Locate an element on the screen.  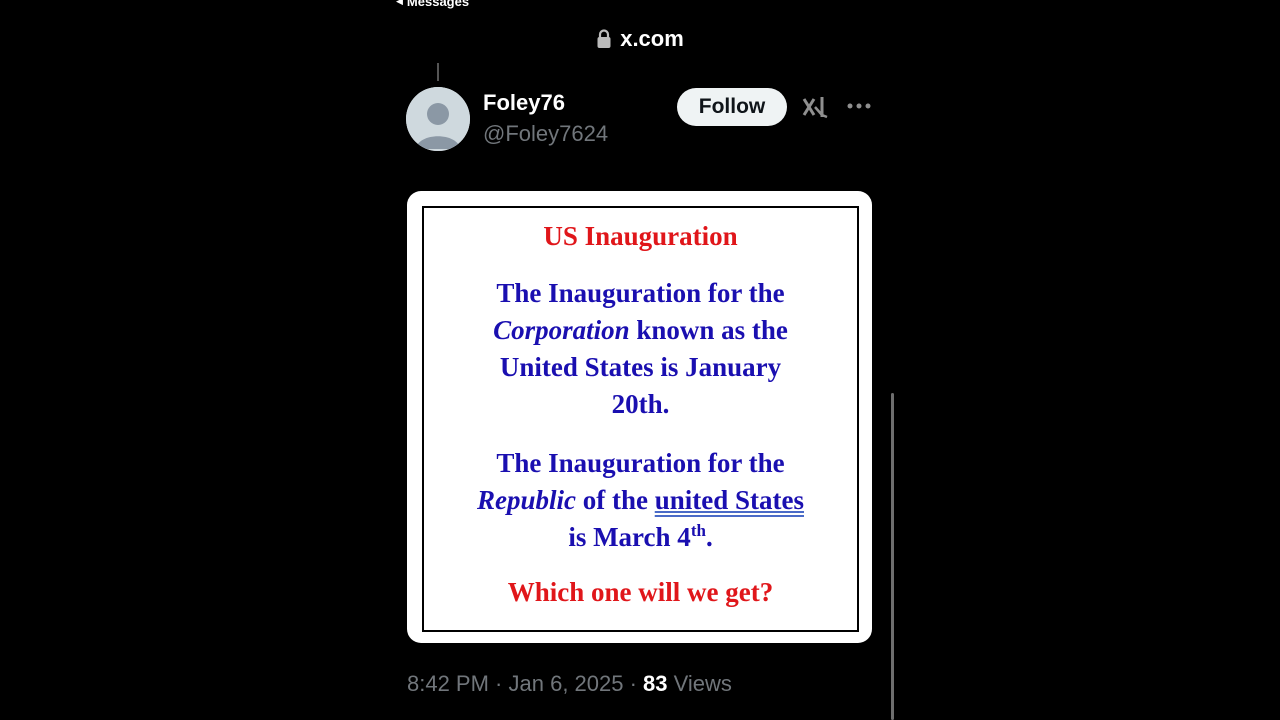
para2-mid: of the is located at coordinates (615, 500).